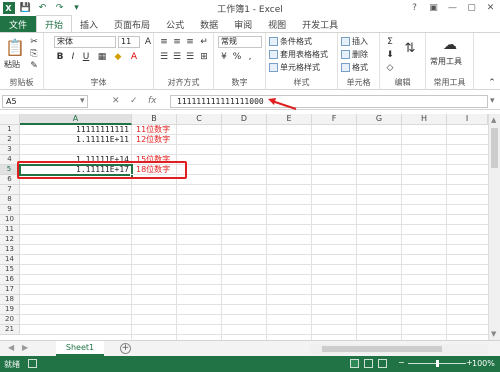 This screenshot has height=372, width=500. I want to click on scroll-down-icon: ▼, so click(493, 334).